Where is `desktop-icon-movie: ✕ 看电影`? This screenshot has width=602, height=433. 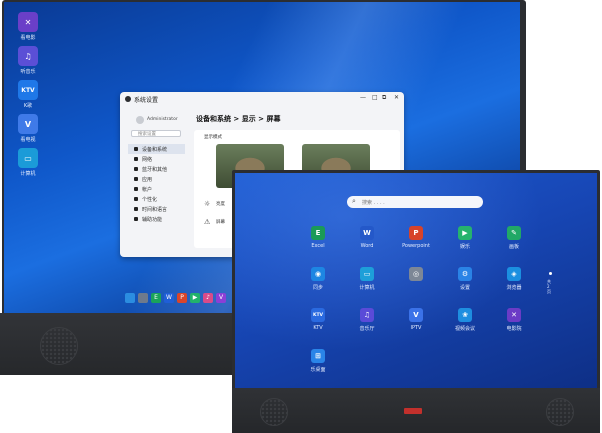 desktop-icon-movie: ✕ 看电影 is located at coordinates (28, 26).